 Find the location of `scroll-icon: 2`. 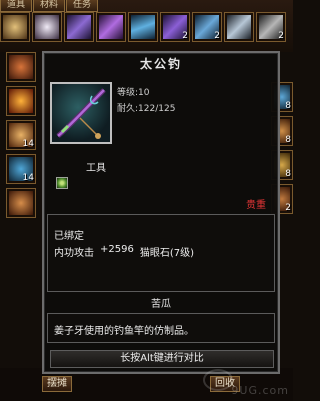

scroll-icon: 2 is located at coordinates (175, 27).